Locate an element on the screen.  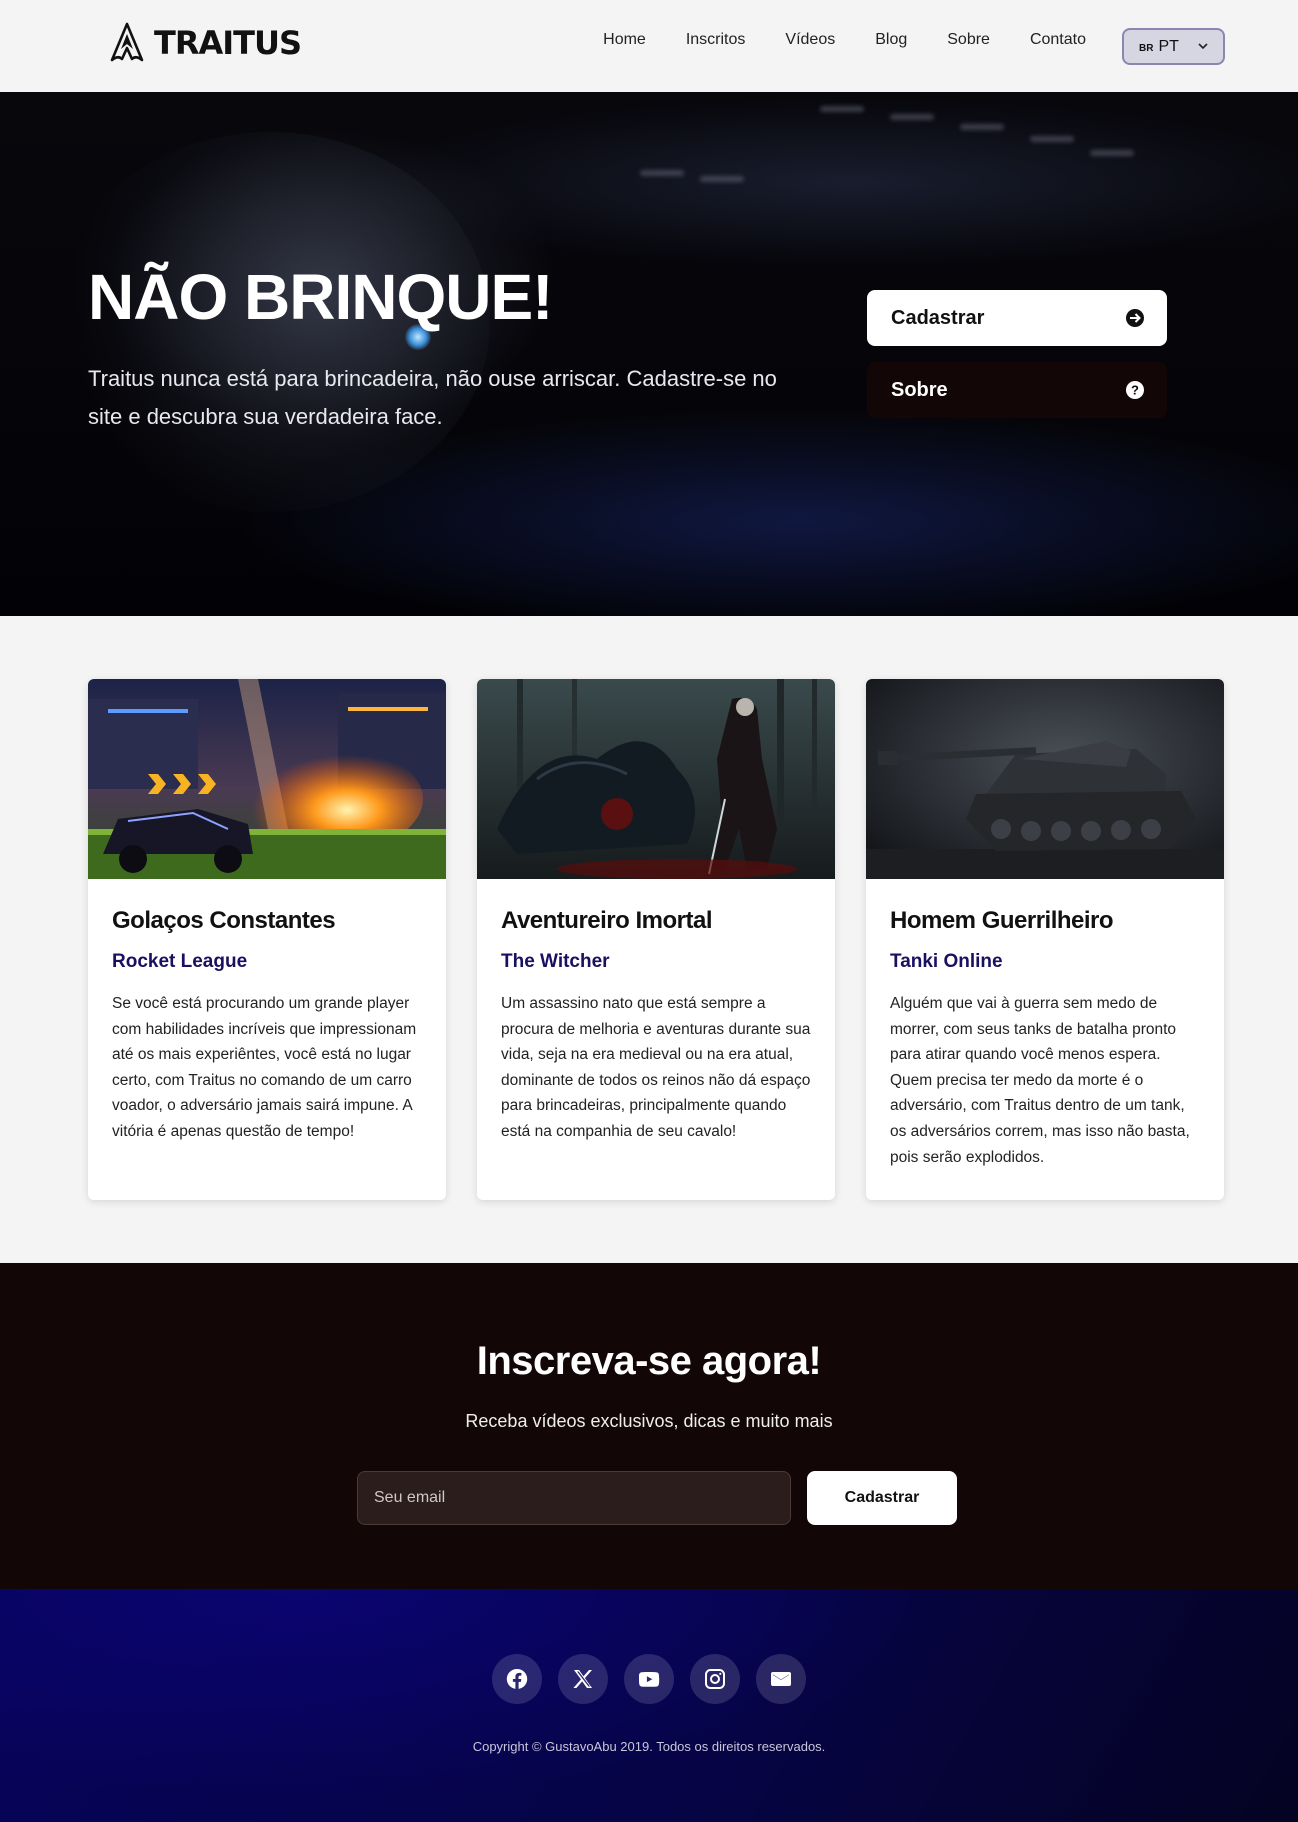
hero-stadium-lights is located at coordinates (930, 141).